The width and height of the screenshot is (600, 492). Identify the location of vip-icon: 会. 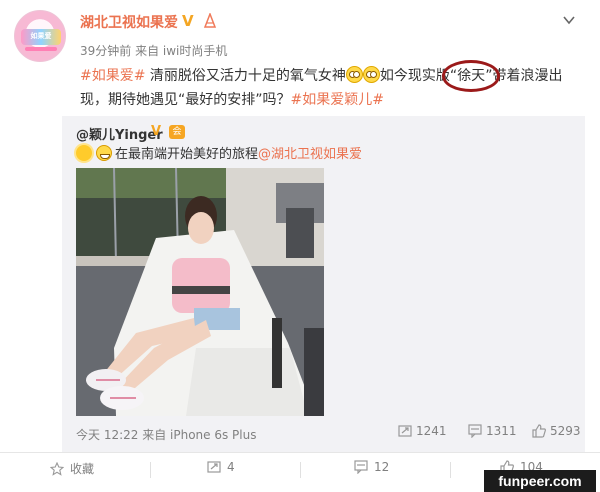
(177, 132).